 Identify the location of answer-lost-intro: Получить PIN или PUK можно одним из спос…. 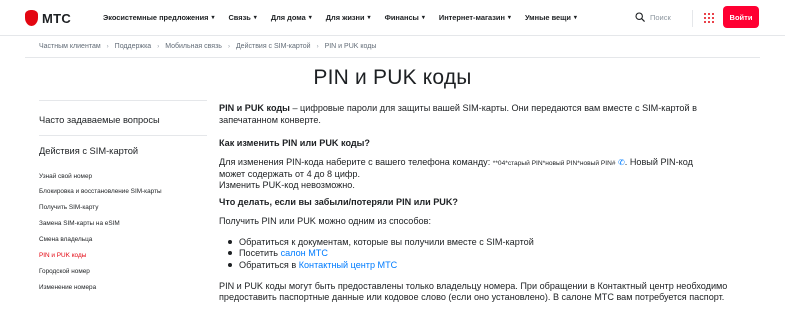
(325, 221).